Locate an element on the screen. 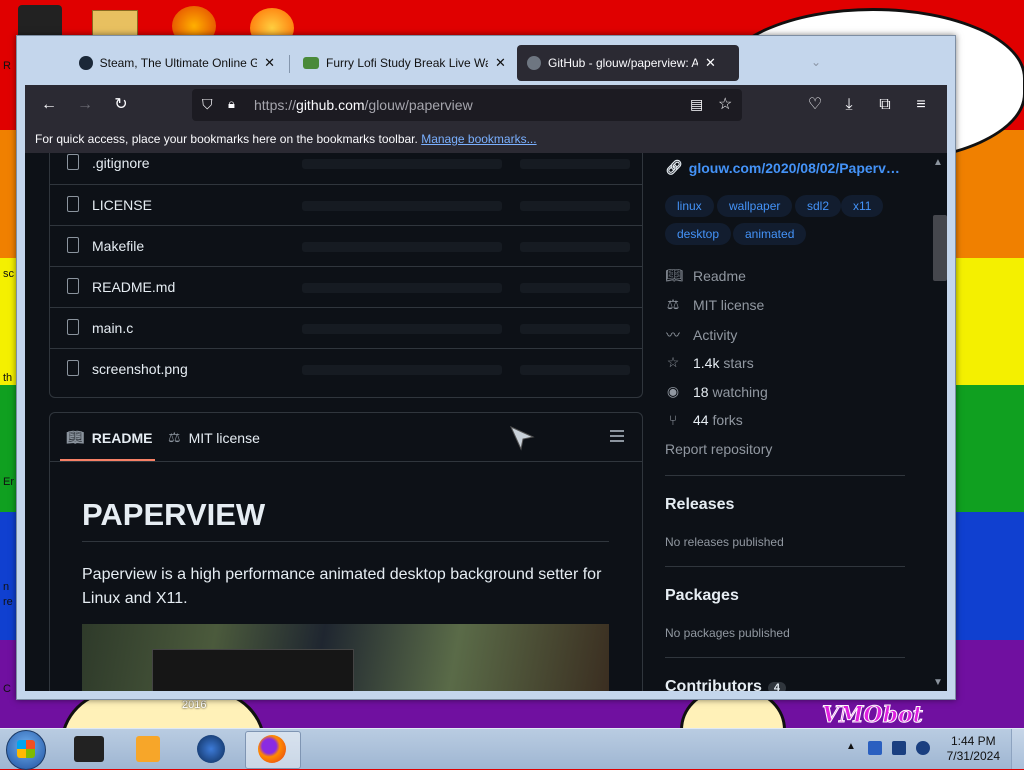 This screenshot has width=1024, height=770. clock: 1:44 PM 7/31/2024 is located at coordinates (973, 749).